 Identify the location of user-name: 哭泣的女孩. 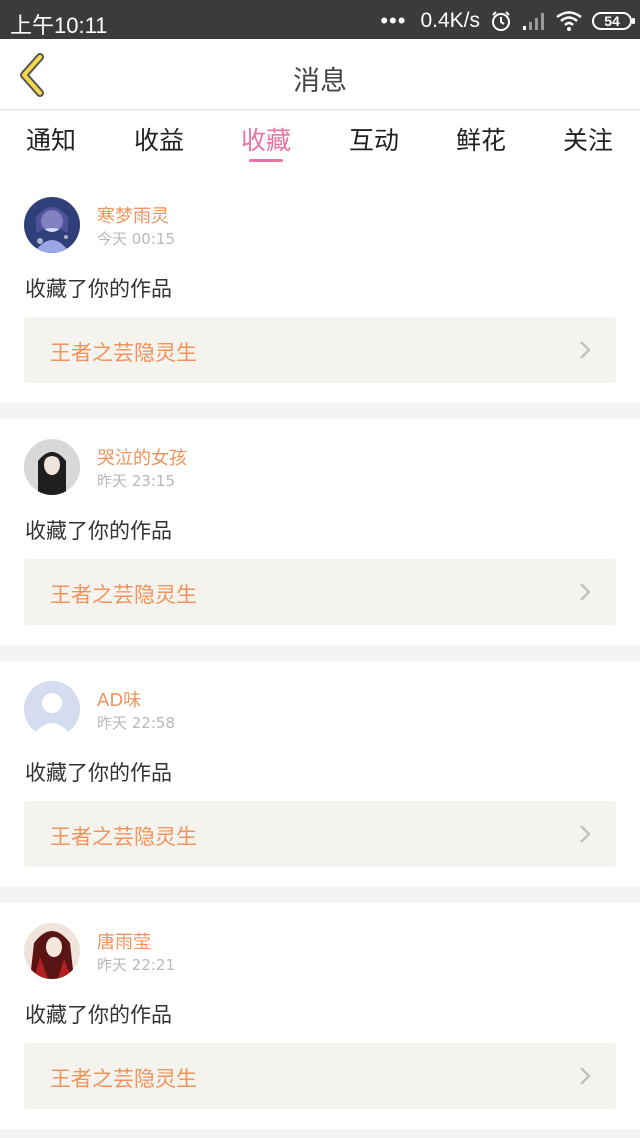
(142, 457).